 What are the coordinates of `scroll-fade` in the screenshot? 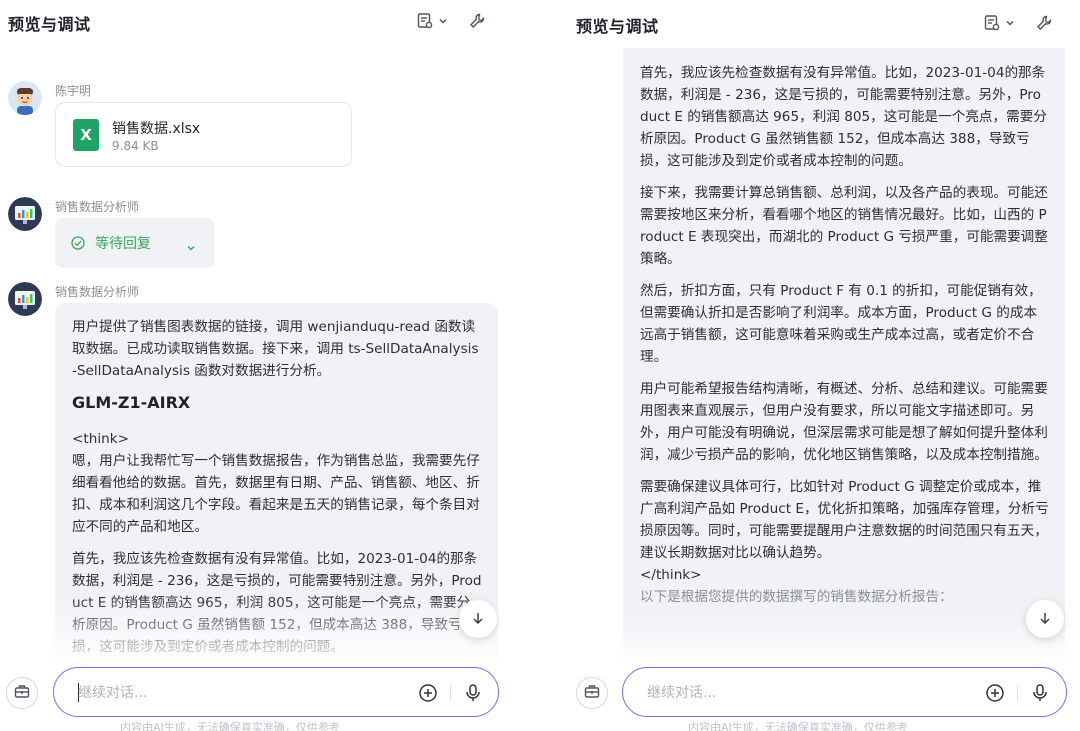 It's located at (844, 641).